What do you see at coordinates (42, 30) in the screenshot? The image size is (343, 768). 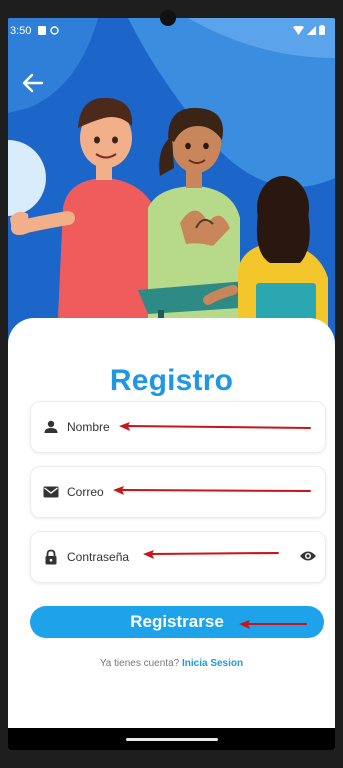 I see `notification-icon` at bounding box center [42, 30].